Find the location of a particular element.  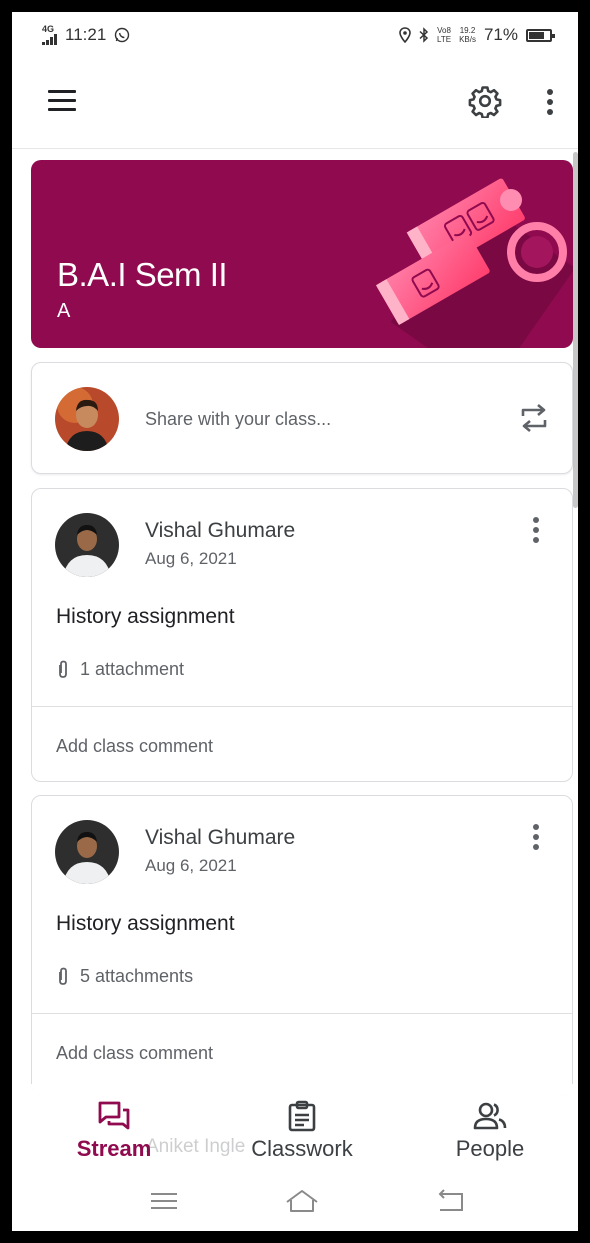

volte-indicator: Vo8 LTE is located at coordinates (444, 35).